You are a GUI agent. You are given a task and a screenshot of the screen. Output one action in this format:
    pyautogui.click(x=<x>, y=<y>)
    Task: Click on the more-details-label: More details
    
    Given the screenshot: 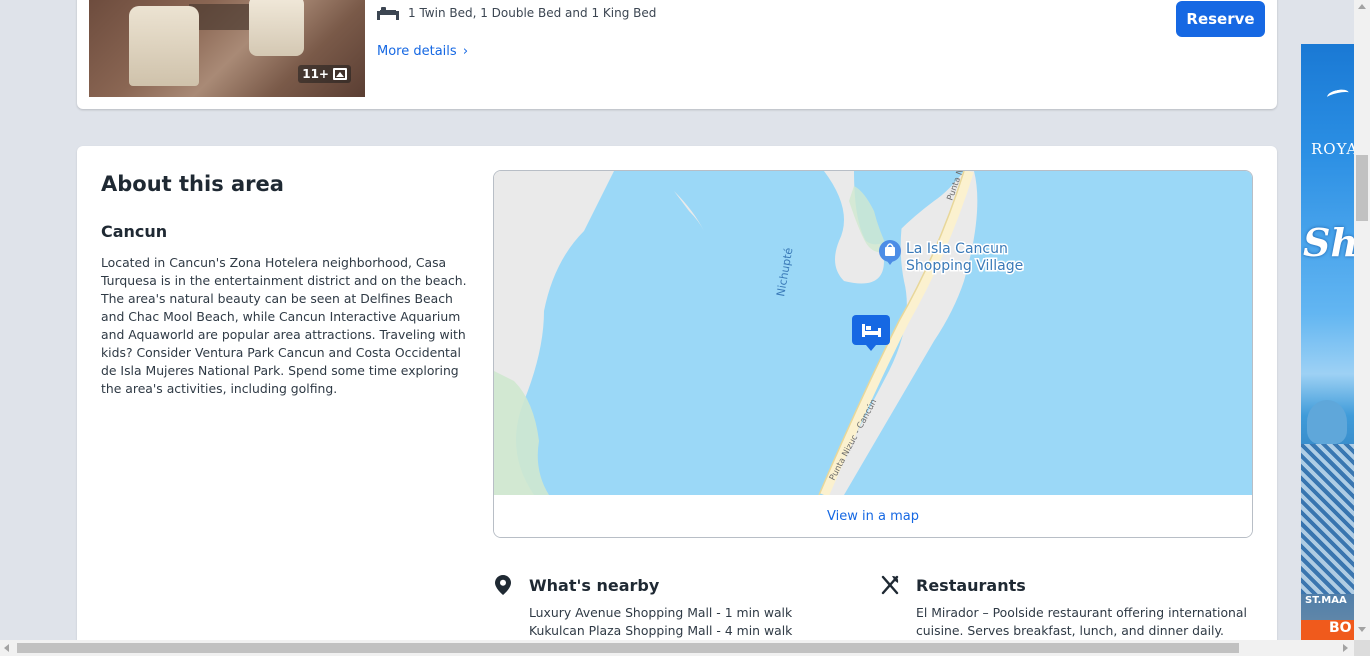 What is the action you would take?
    pyautogui.click(x=417, y=51)
    